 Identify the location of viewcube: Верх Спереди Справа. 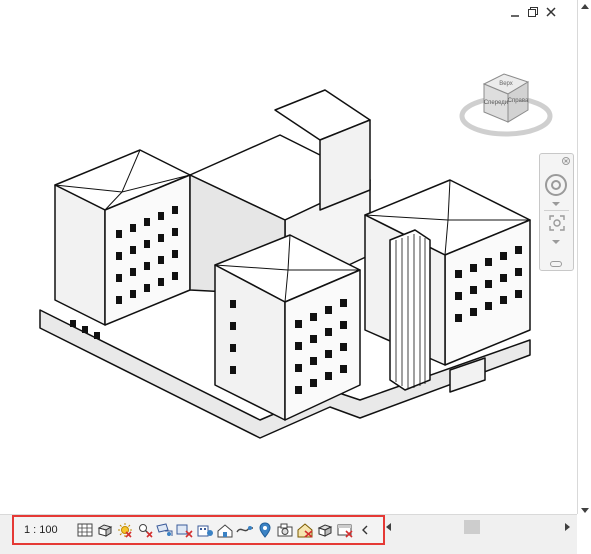
(506, 104).